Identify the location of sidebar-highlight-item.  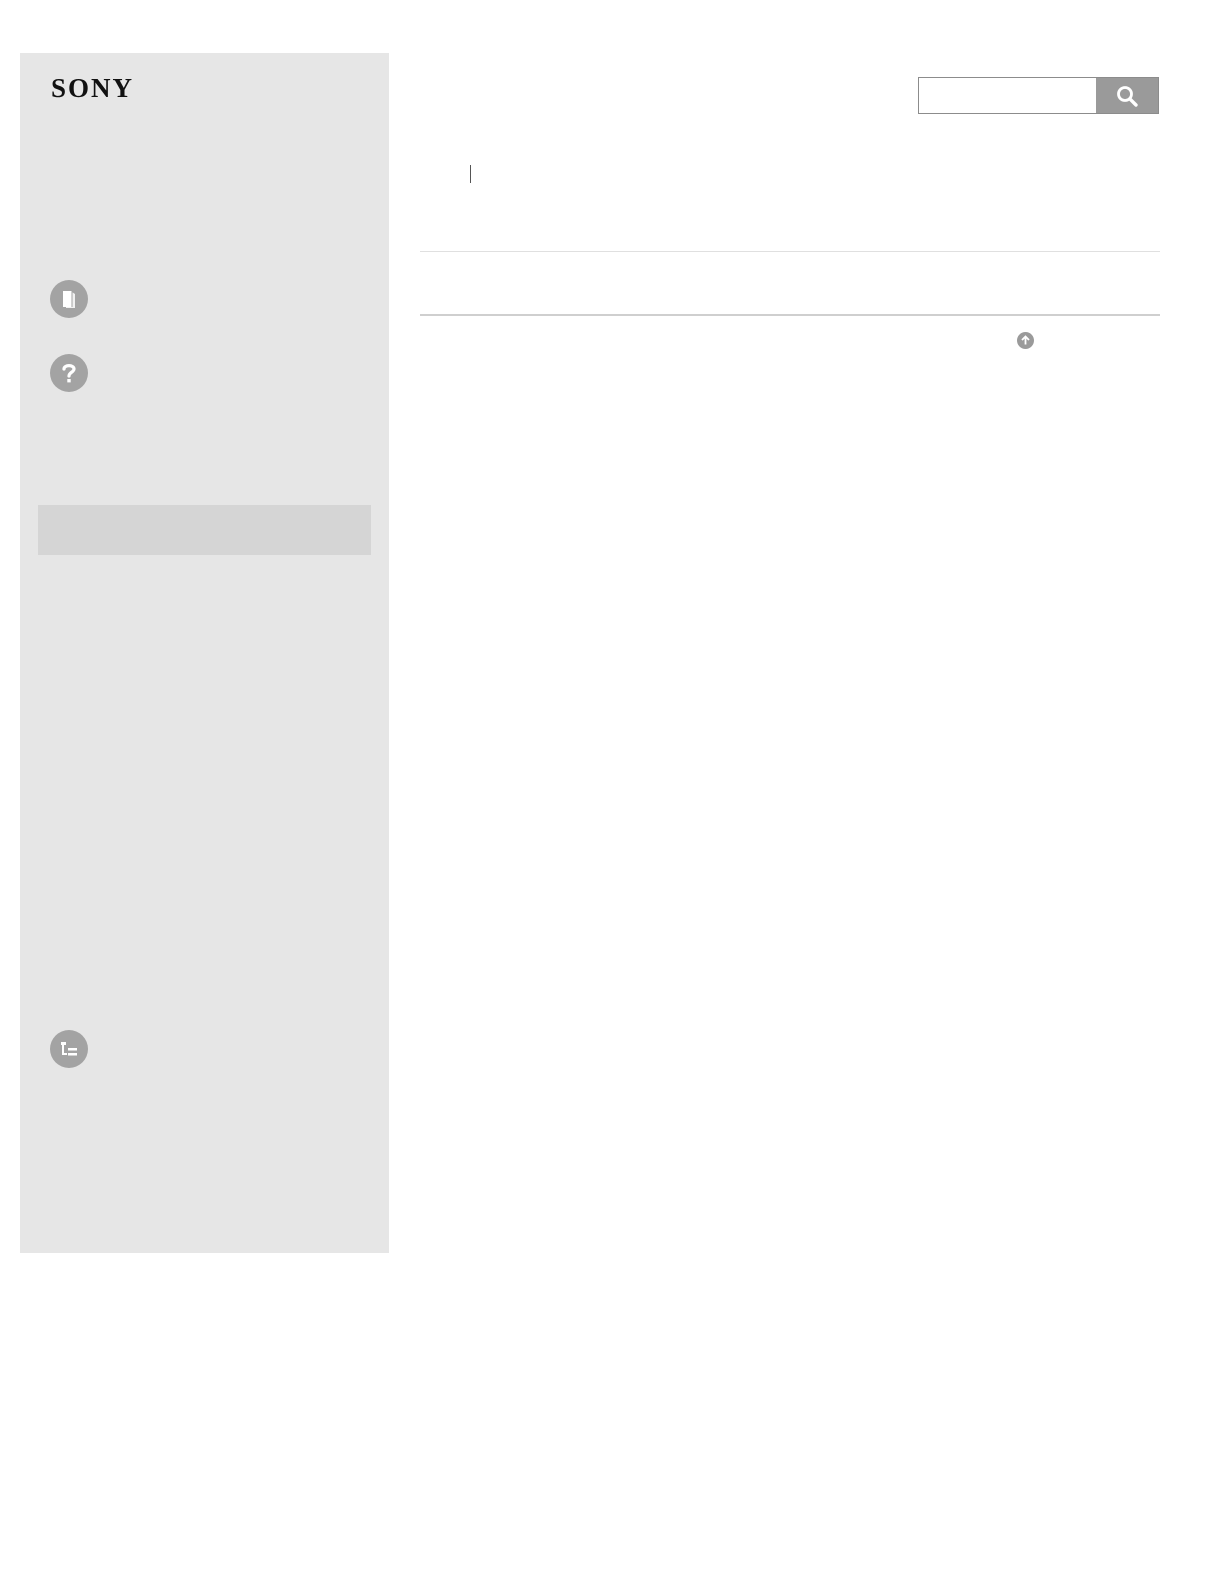
(204, 530).